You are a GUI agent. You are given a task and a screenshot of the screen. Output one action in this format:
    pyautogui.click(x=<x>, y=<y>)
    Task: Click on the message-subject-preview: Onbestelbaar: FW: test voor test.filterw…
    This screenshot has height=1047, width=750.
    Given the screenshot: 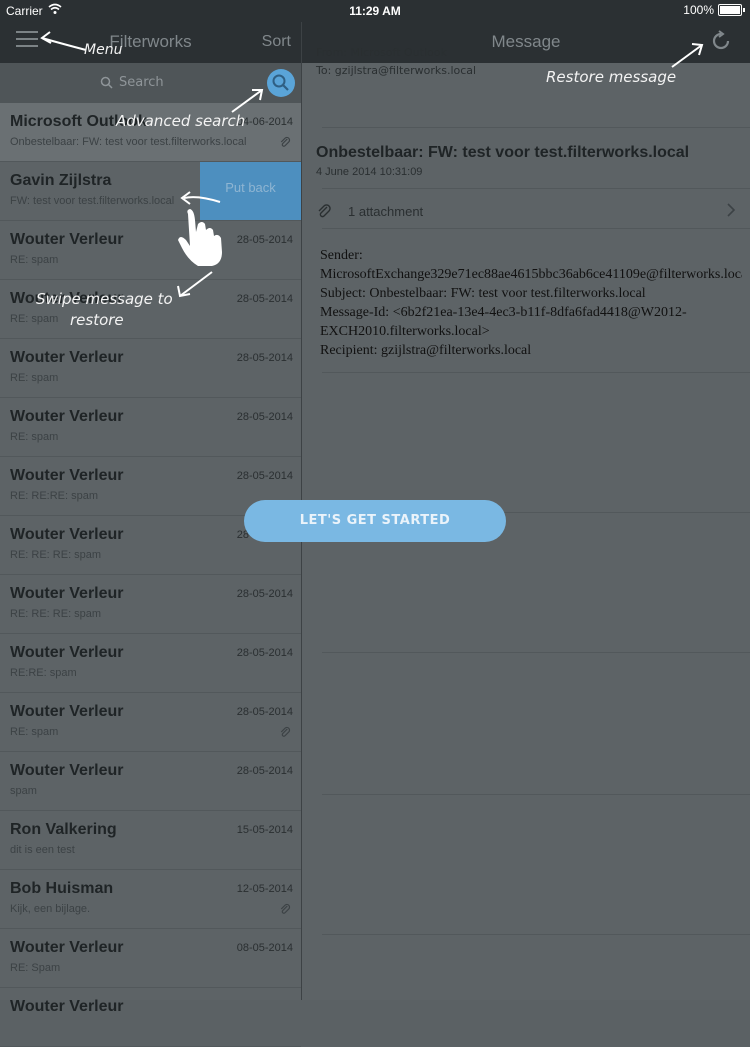 What is the action you would take?
    pyautogui.click(x=128, y=142)
    